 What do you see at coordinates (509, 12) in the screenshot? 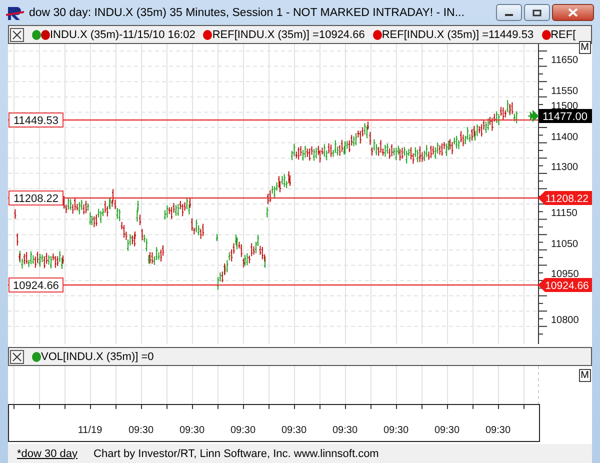
I see `minimize-button` at bounding box center [509, 12].